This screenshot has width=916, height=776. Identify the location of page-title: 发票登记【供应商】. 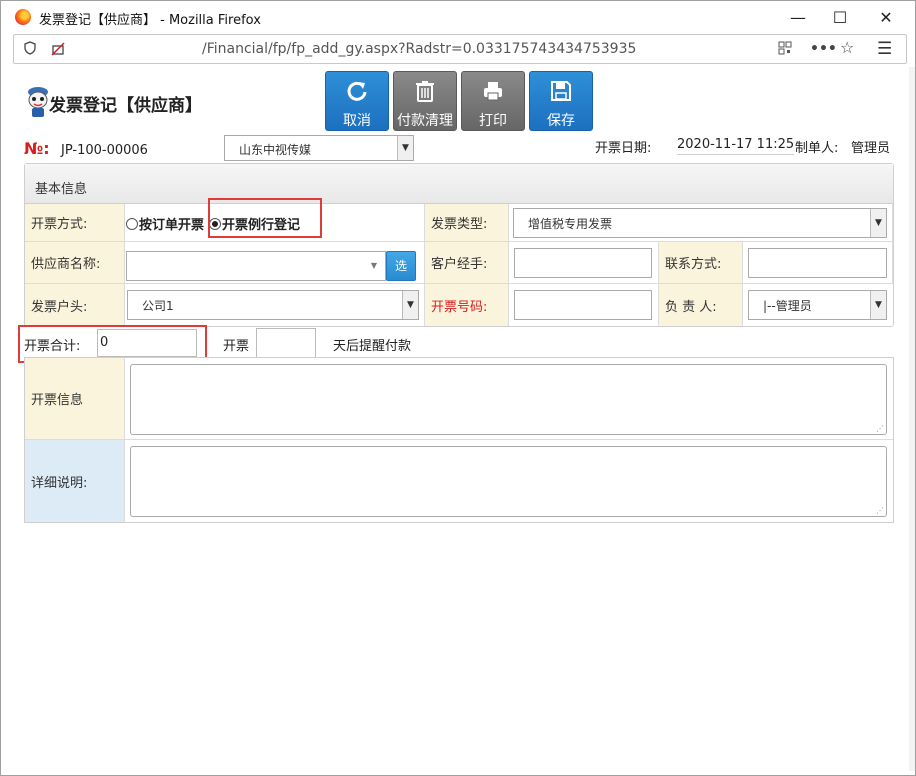
(125, 106).